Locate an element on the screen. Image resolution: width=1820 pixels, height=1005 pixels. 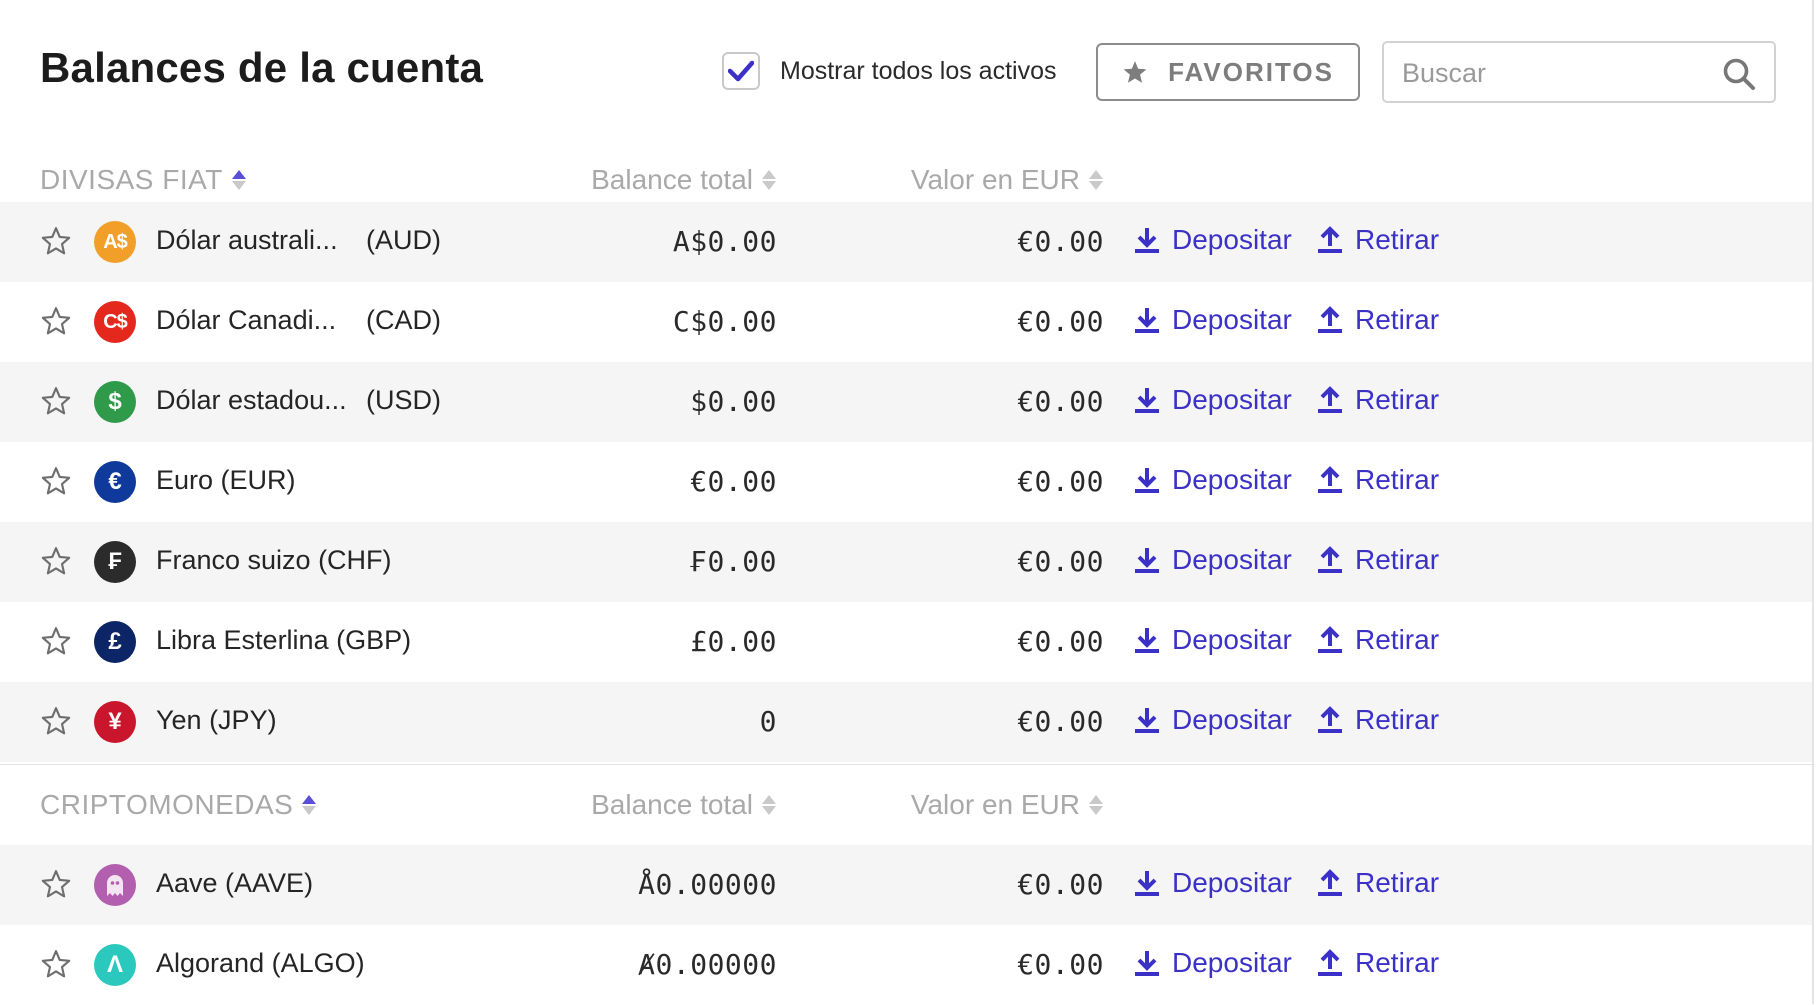
balance-total: 0 is located at coordinates (768, 721).